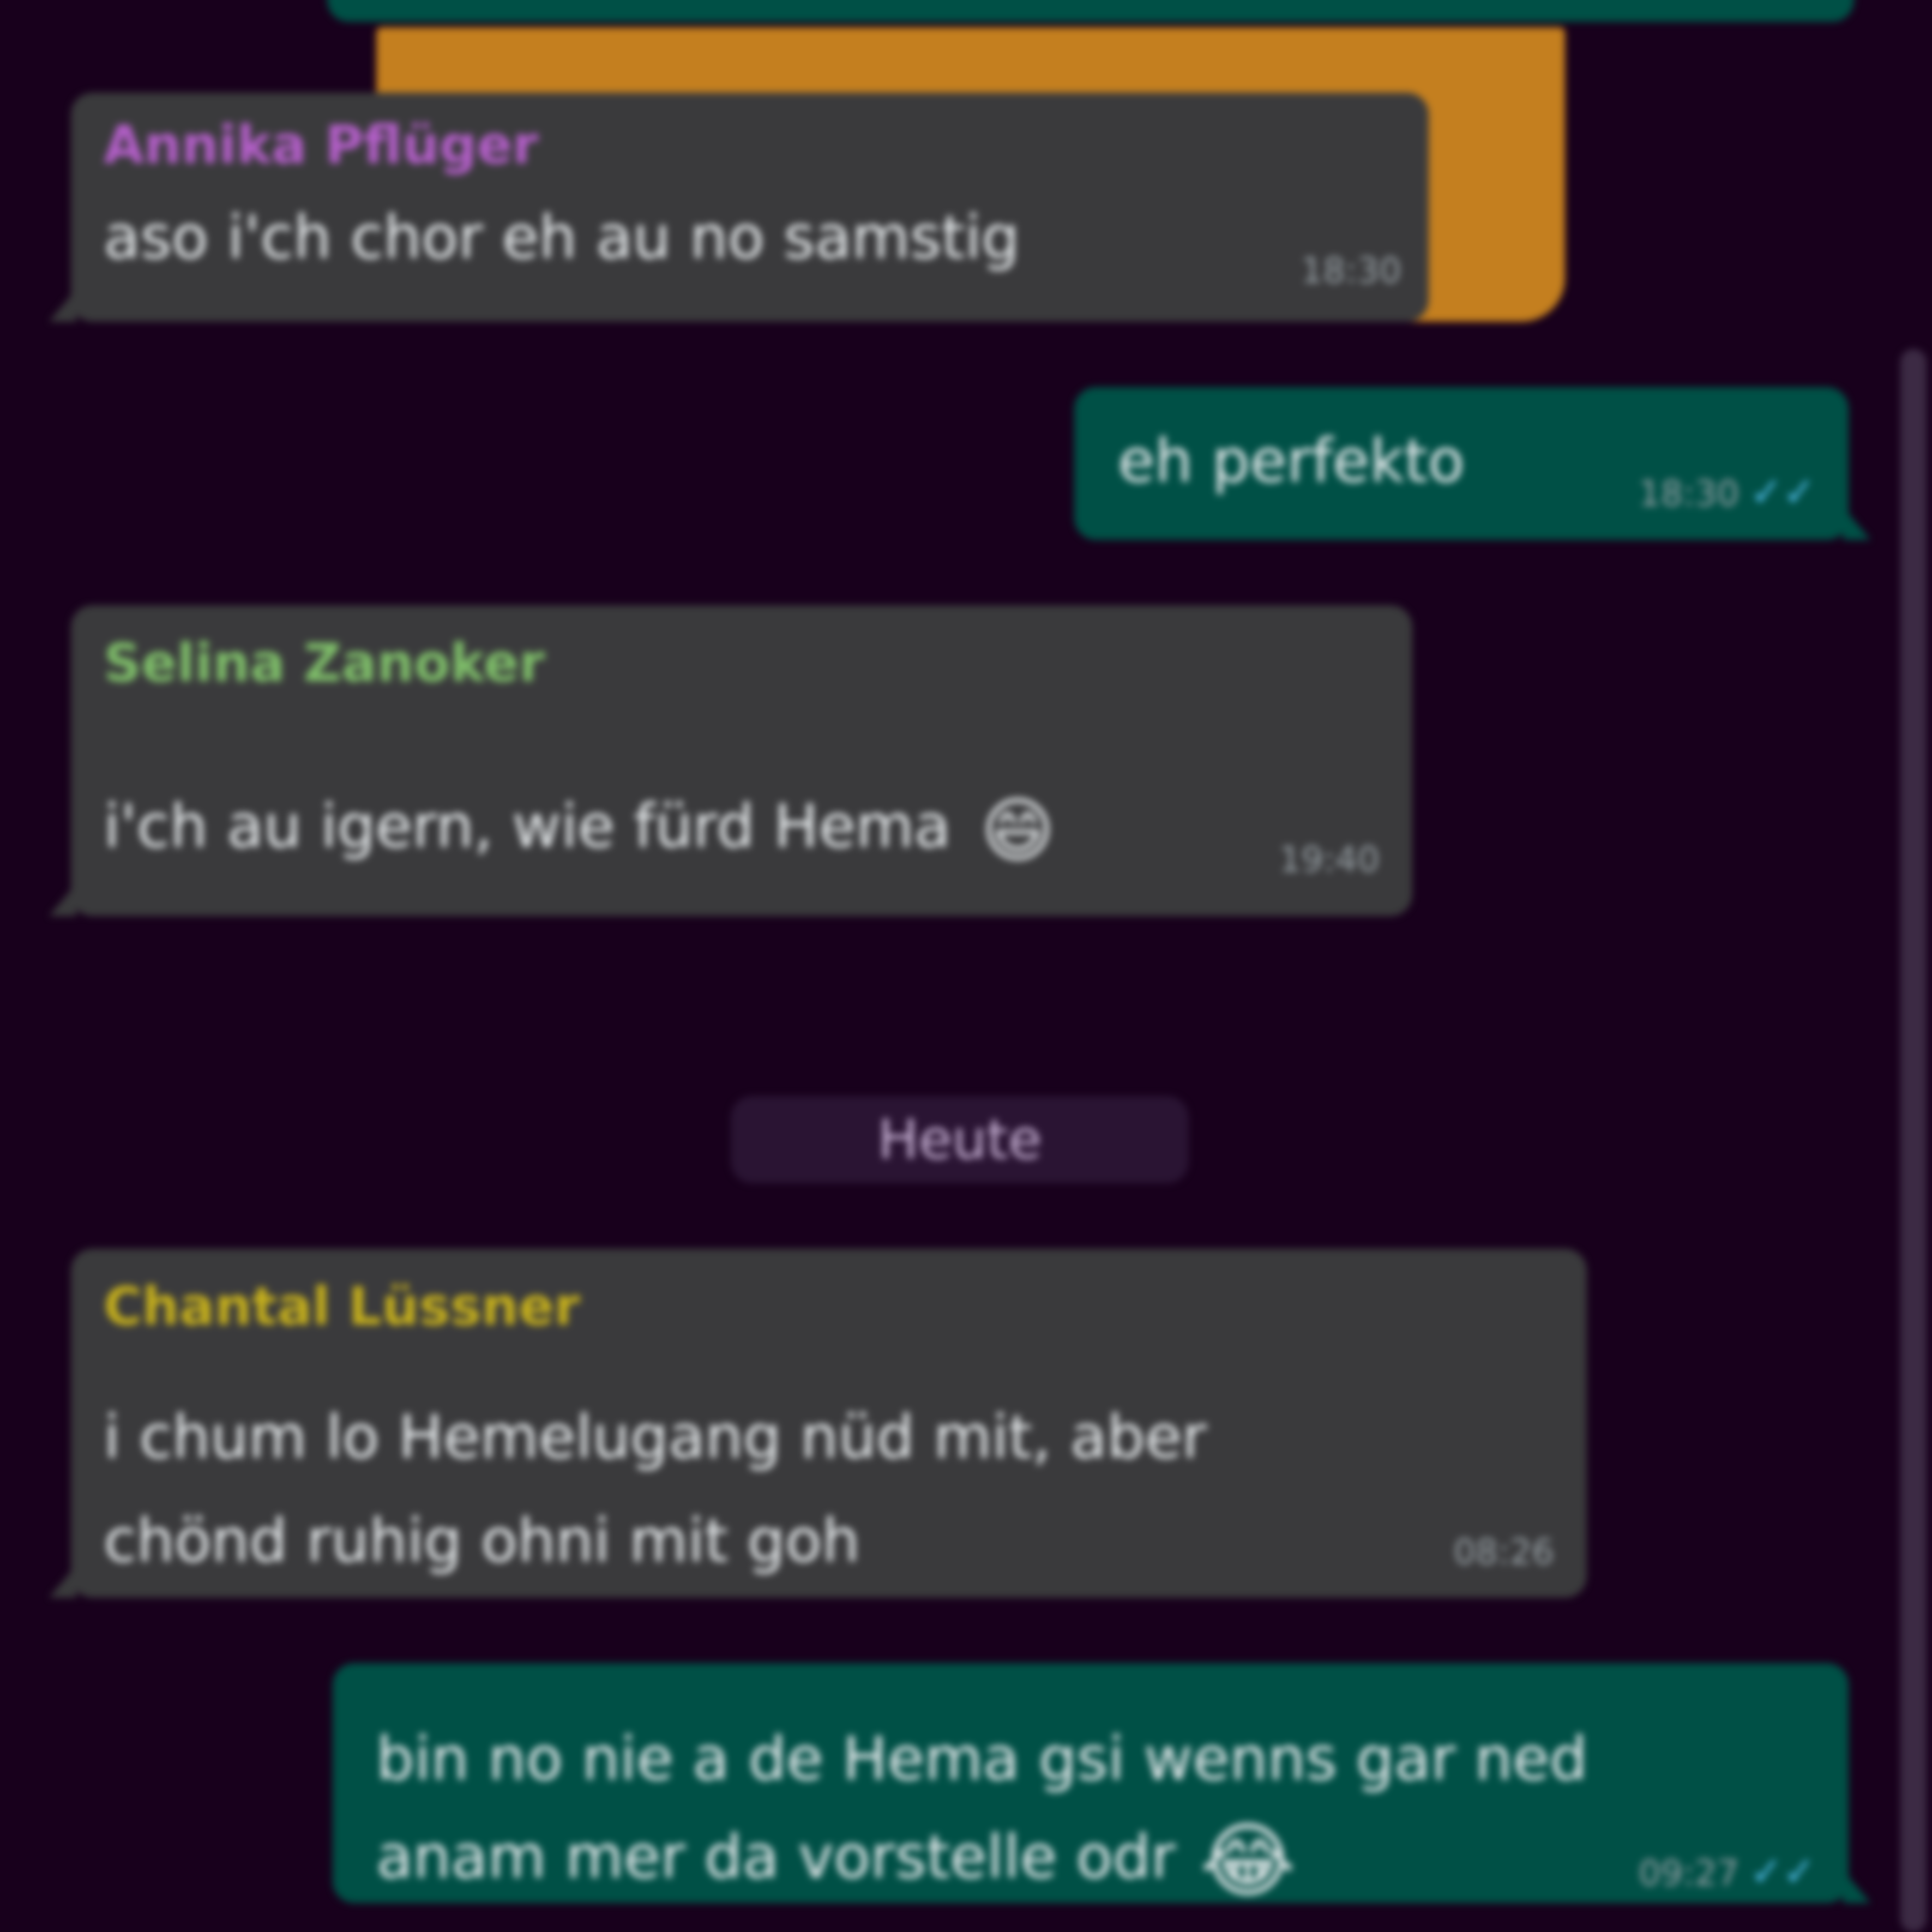 This screenshot has width=1932, height=1932. Describe the element at coordinates (482, 1540) in the screenshot. I see `message-text-line: chönd ruhig ohni mit goh` at that location.